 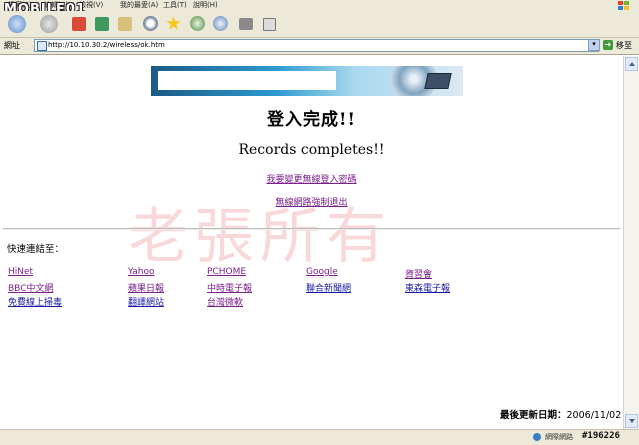 I want to click on forward-icon, so click(x=49, y=24).